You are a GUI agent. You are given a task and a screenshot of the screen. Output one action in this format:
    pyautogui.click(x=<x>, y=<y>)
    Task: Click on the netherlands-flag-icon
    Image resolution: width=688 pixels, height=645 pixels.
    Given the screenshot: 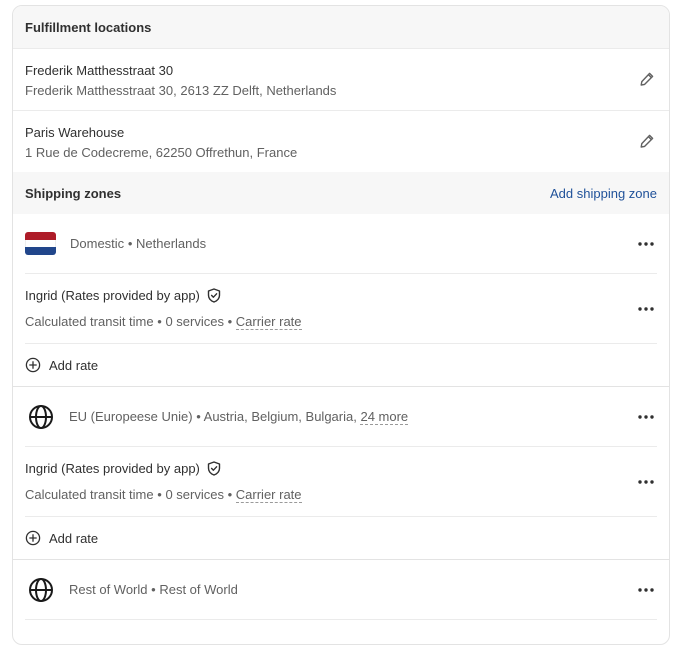 What is the action you would take?
    pyautogui.click(x=40, y=243)
    